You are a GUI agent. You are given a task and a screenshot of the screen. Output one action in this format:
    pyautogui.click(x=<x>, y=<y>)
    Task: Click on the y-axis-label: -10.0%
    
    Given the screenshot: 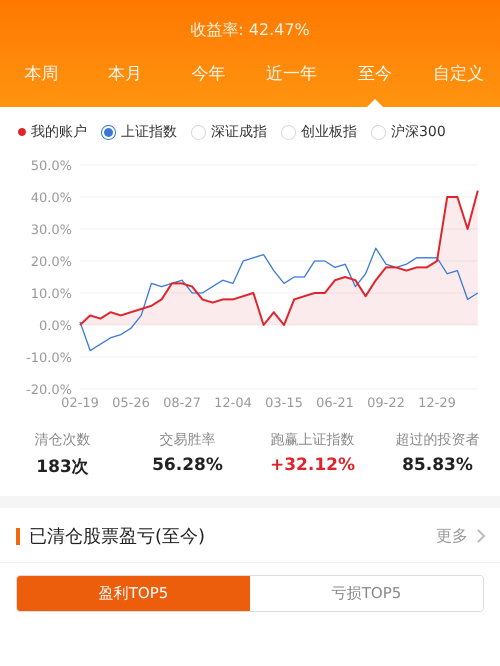 What is the action you would take?
    pyautogui.click(x=49, y=358)
    